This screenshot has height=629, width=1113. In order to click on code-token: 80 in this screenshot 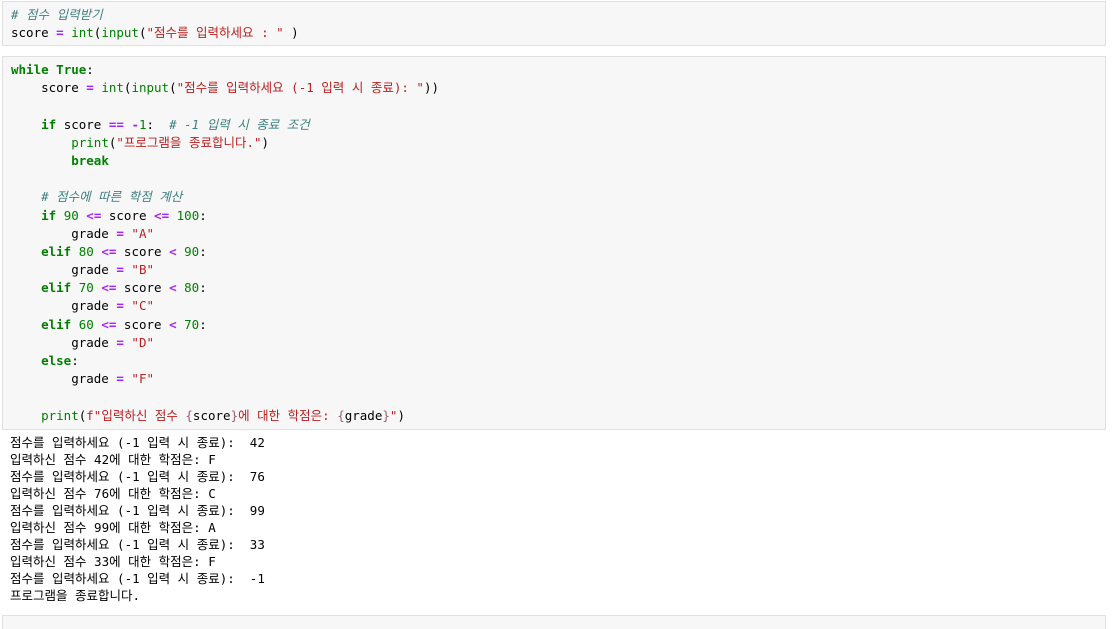, I will do `click(192, 288)`.